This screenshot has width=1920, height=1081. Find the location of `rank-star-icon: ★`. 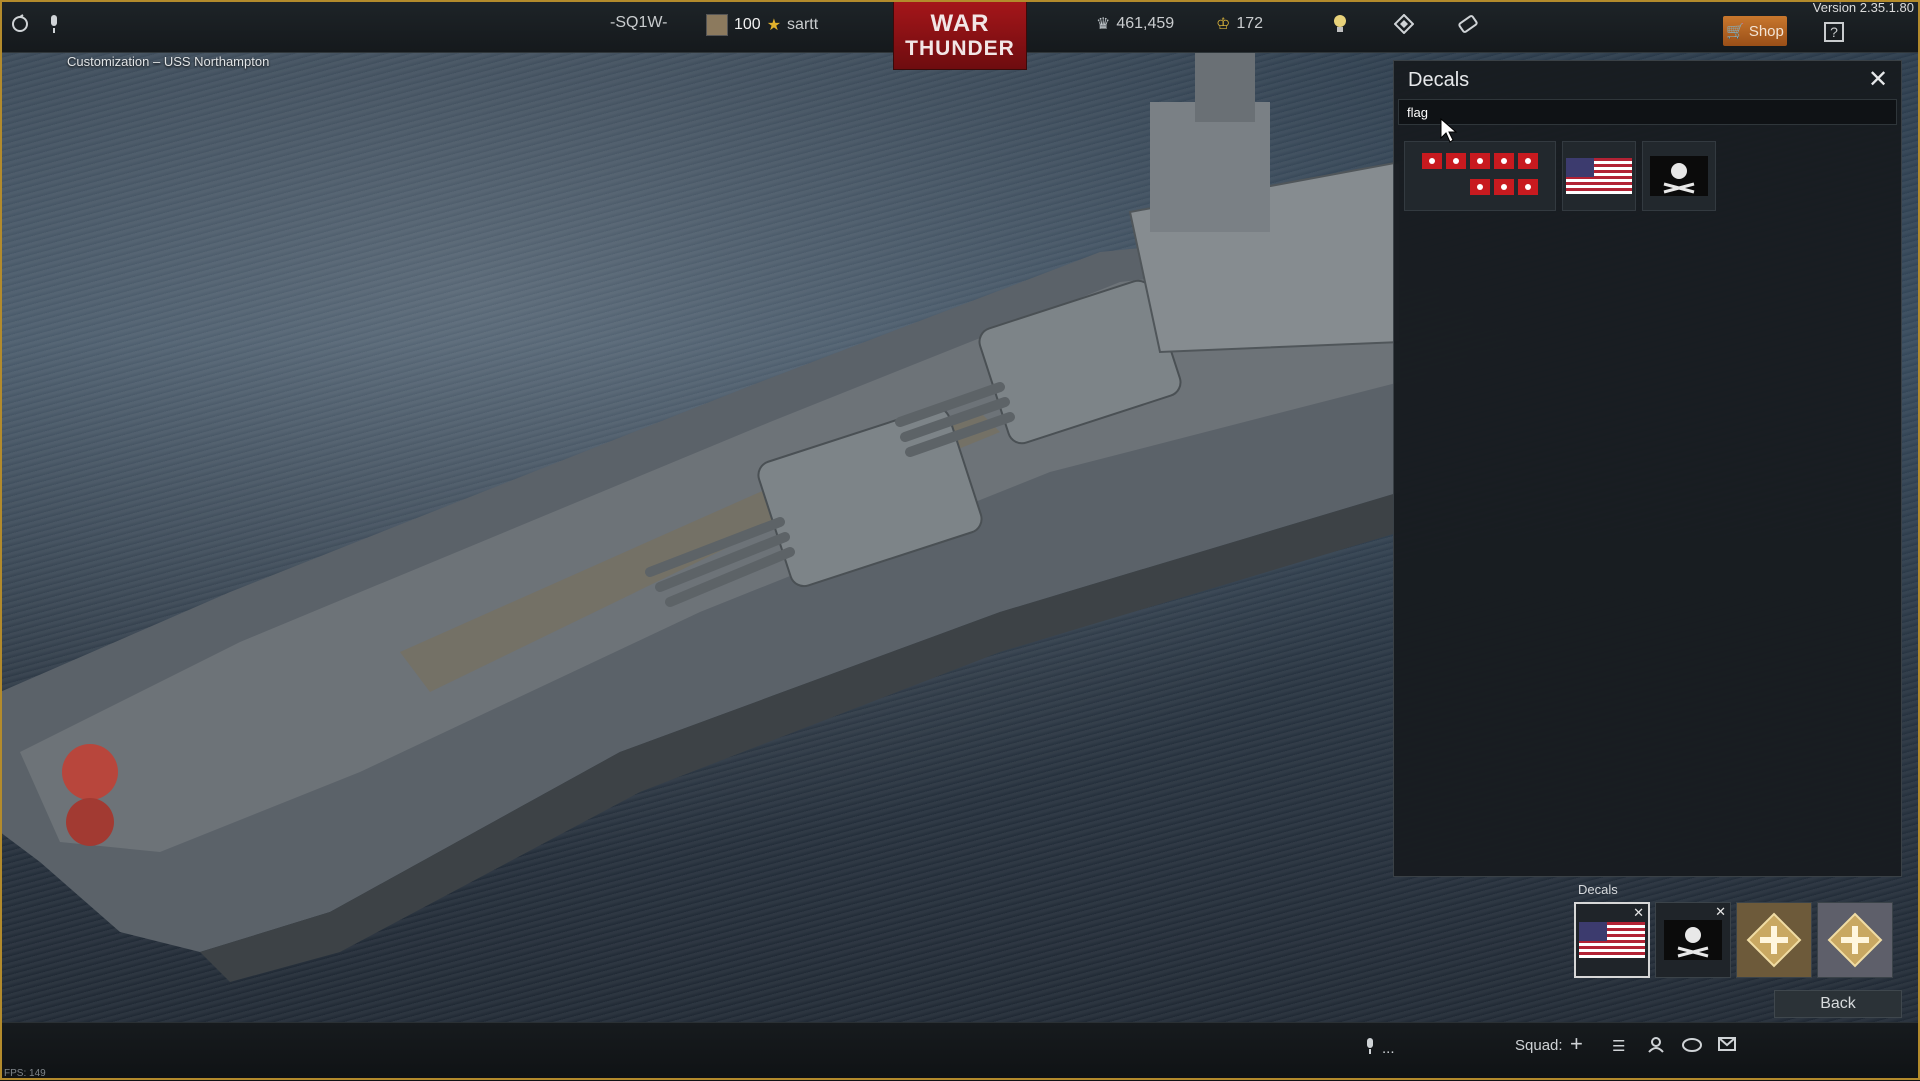

rank-star-icon: ★ is located at coordinates (774, 25).